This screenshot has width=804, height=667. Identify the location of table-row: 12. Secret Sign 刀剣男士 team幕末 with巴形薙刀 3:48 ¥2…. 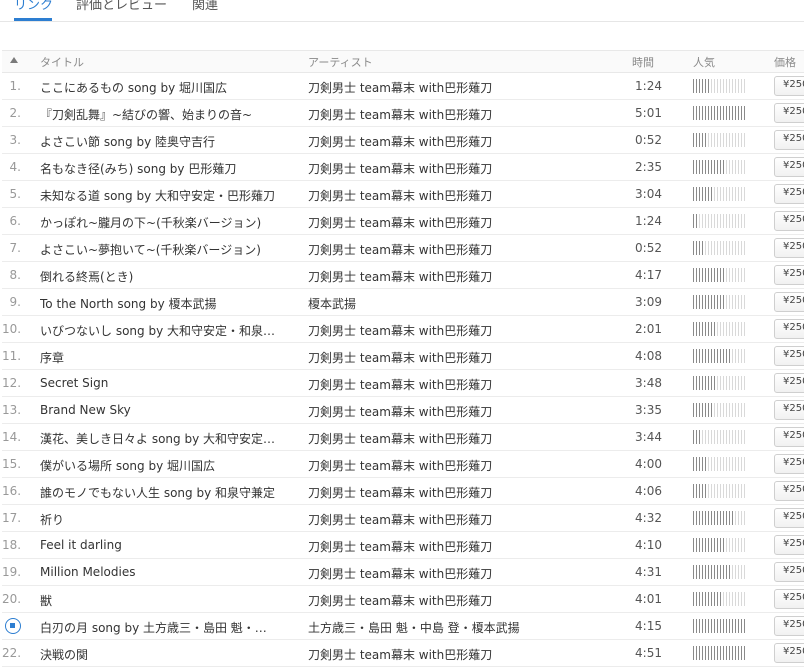
(403, 383).